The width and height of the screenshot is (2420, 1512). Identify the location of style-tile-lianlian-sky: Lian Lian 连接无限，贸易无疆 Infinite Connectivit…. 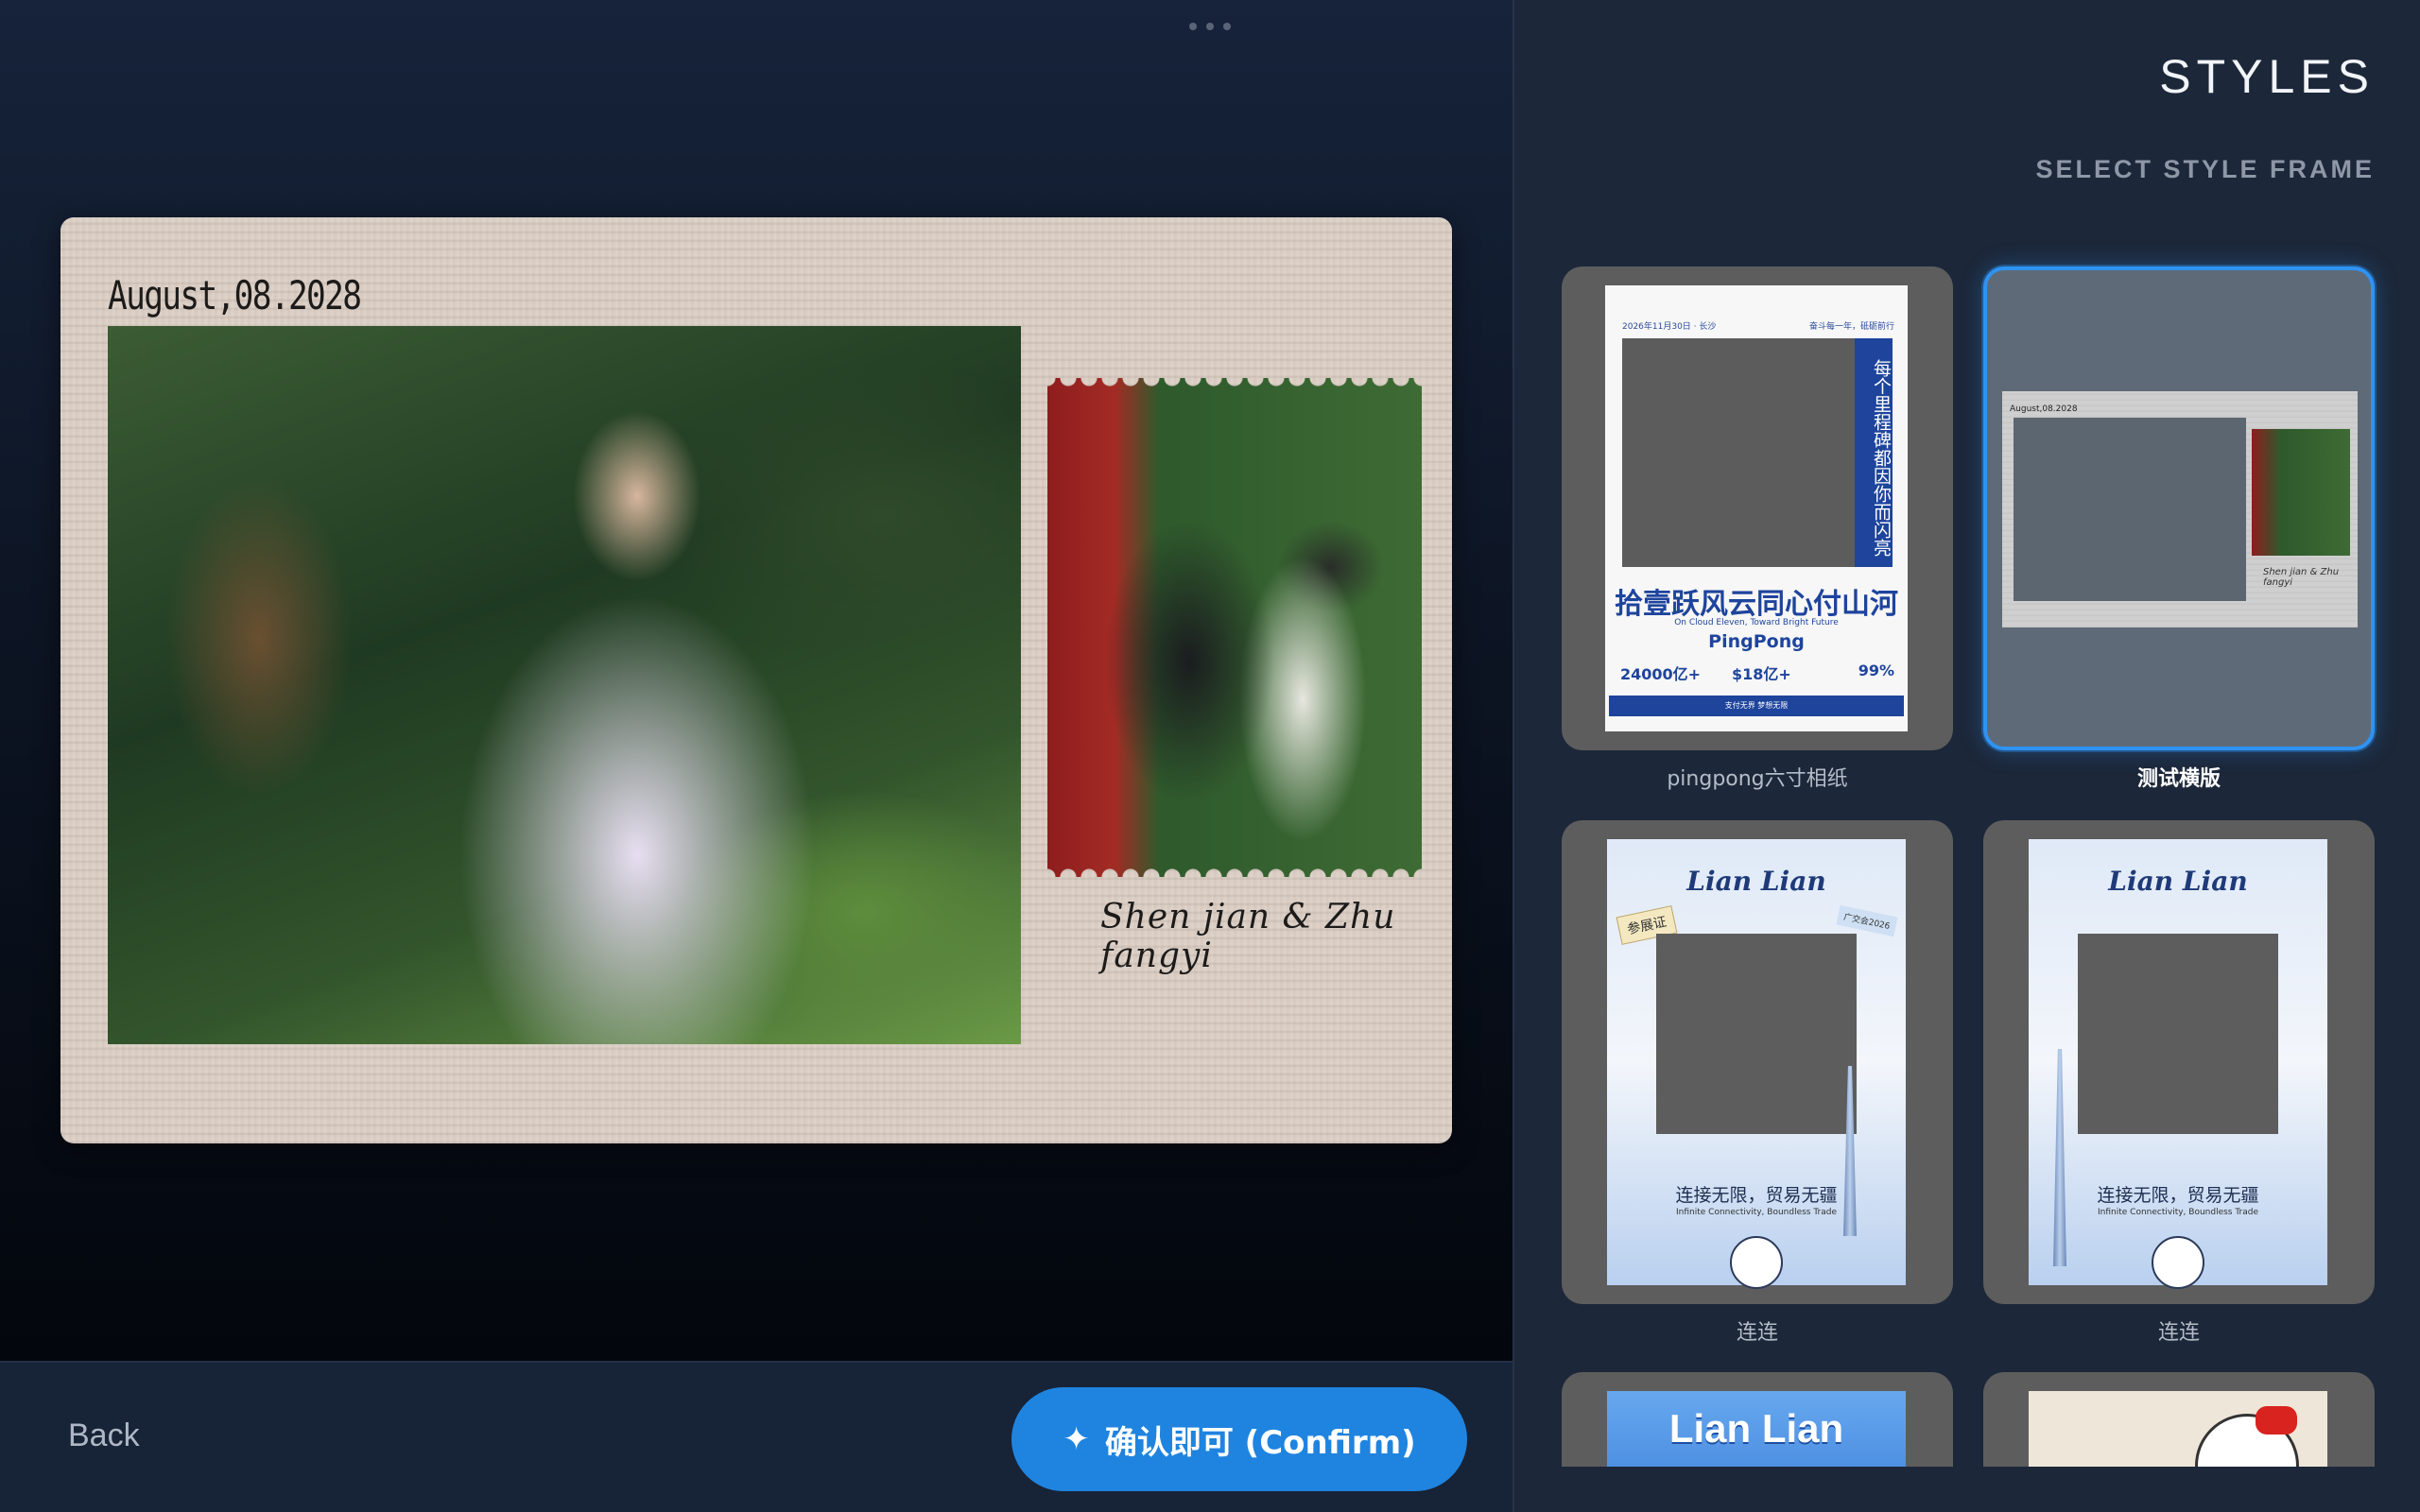
(2179, 1062).